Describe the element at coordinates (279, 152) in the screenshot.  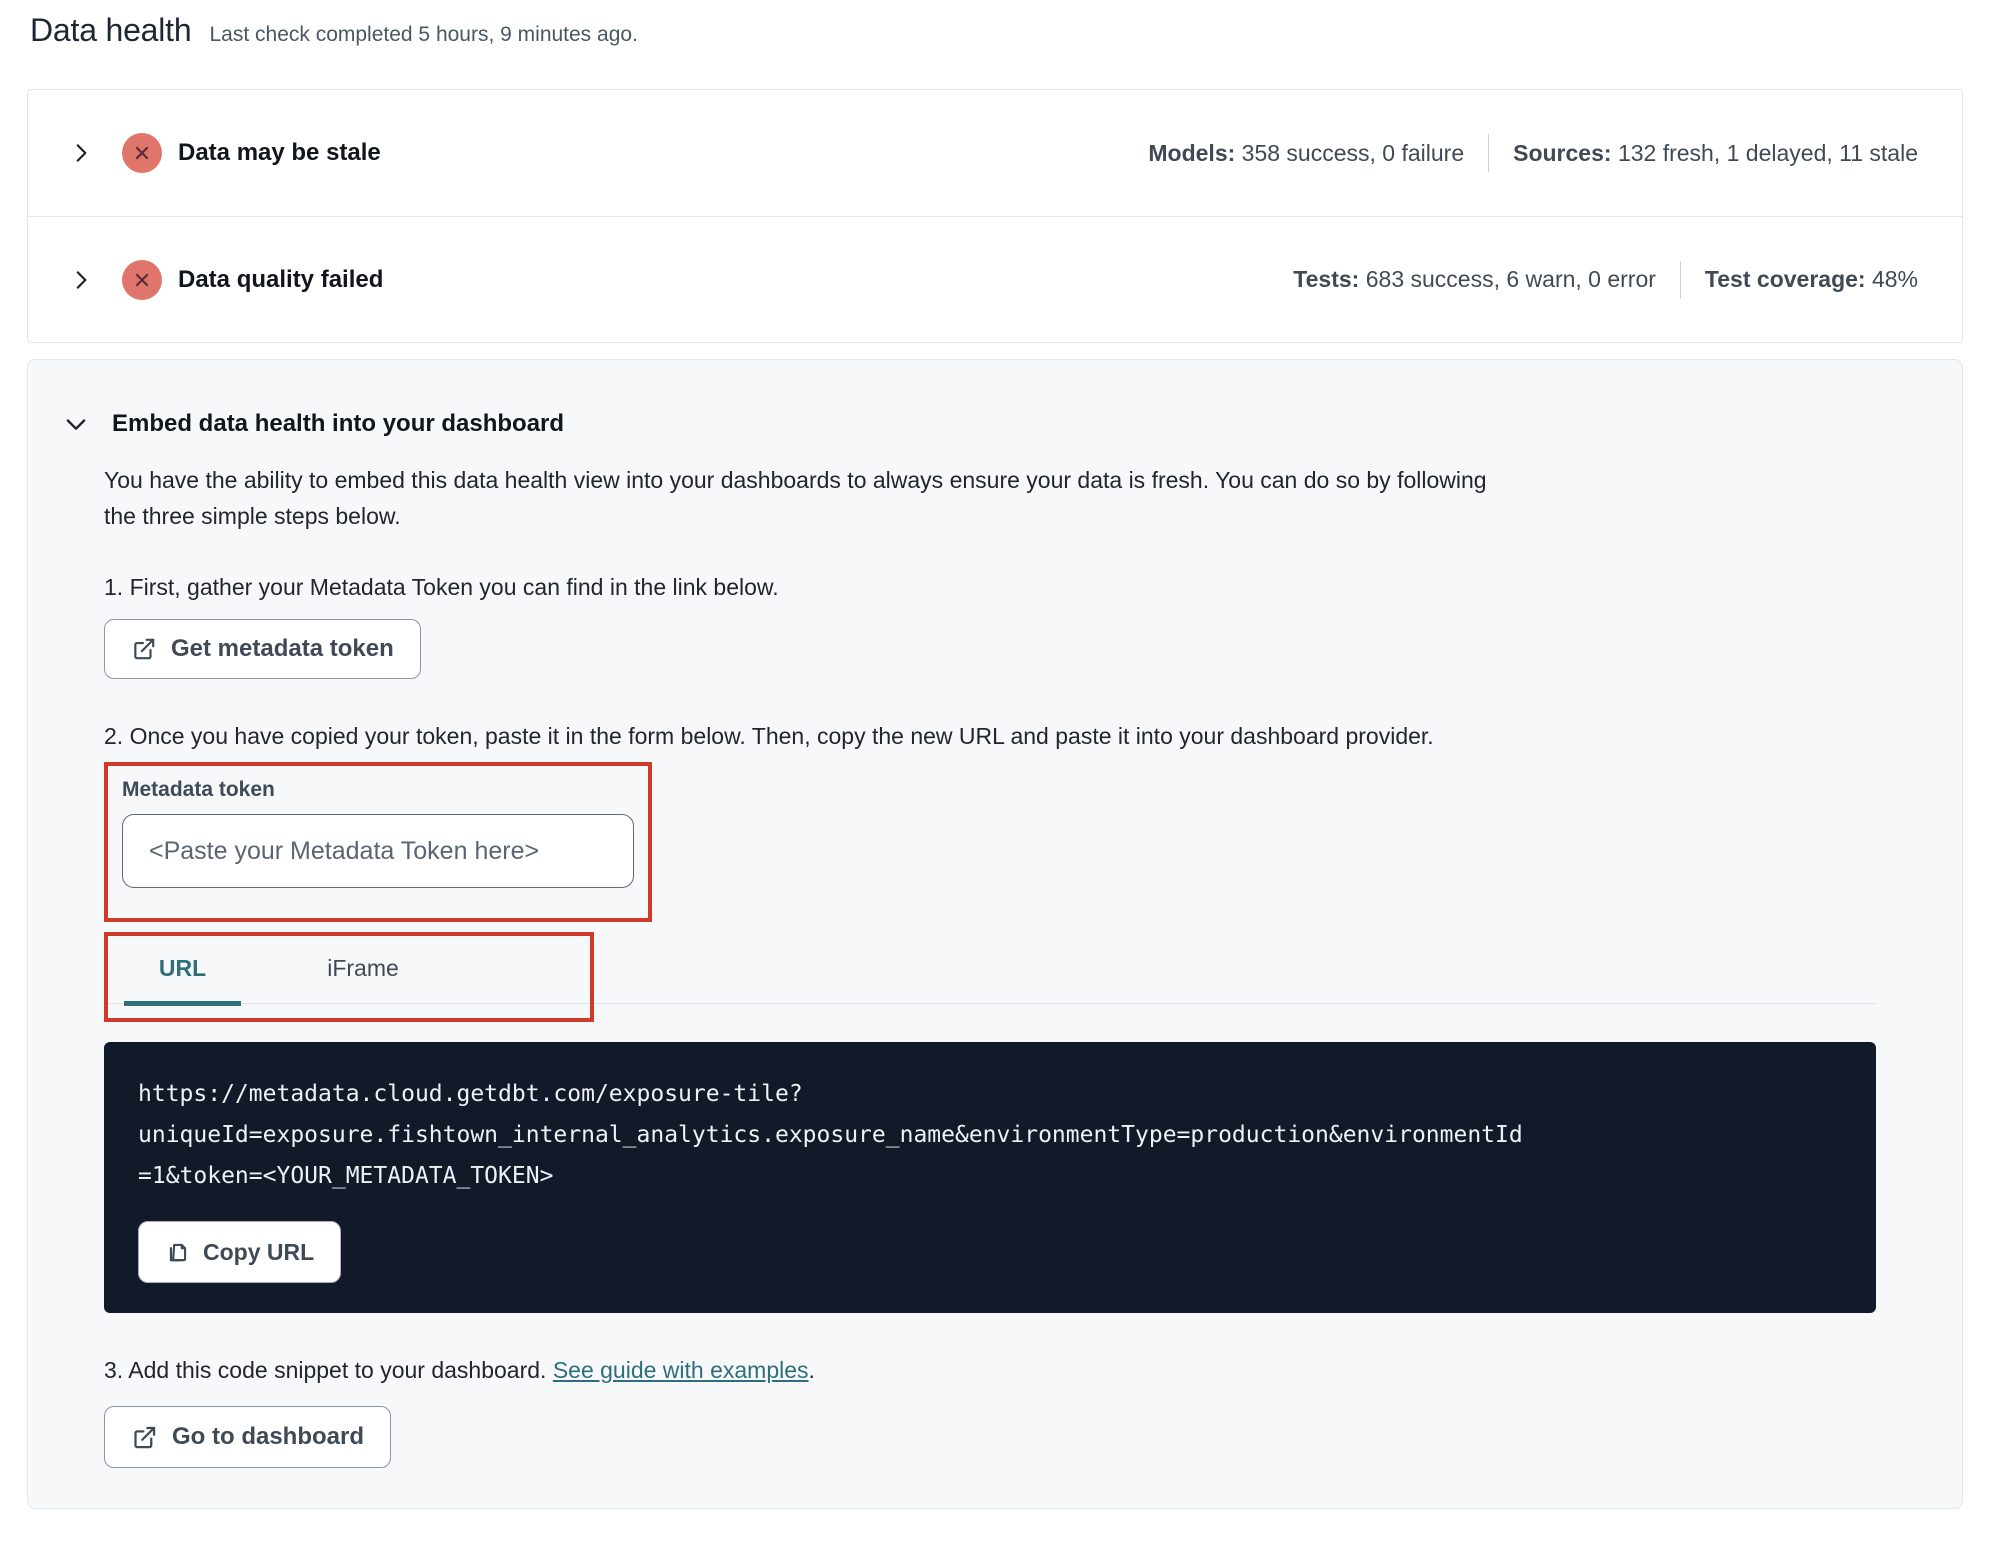
I see `status-row-title: Data may be stale` at that location.